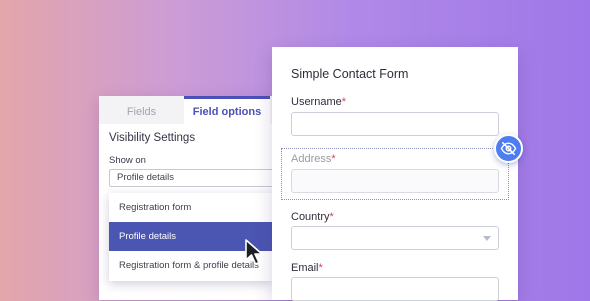  I want to click on username-label-text: Username, so click(316, 102).